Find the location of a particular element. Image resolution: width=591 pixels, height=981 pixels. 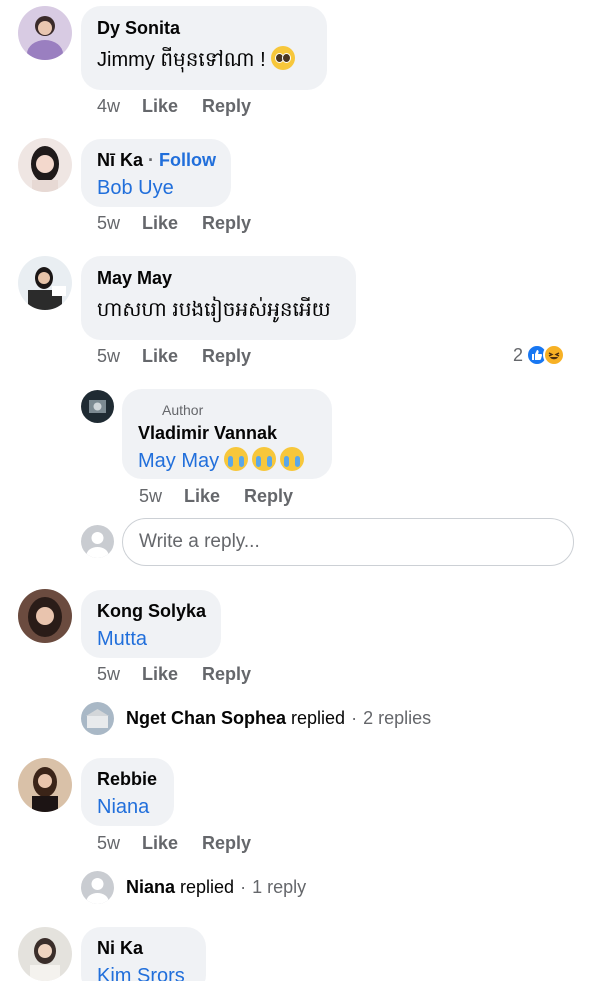

mention-link: Mutta is located at coordinates (151, 639).